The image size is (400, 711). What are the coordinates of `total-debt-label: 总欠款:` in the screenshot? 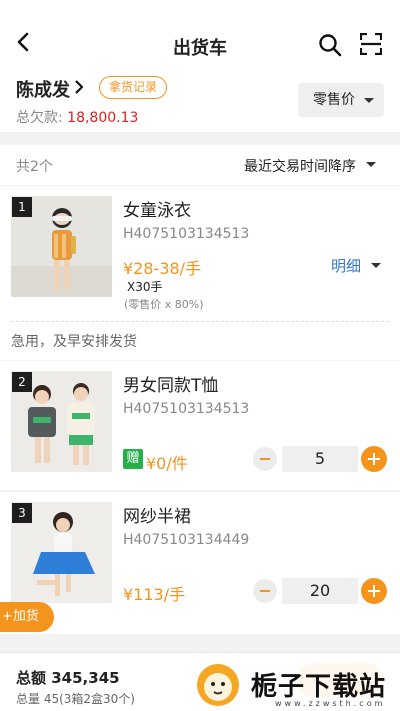 It's located at (39, 118).